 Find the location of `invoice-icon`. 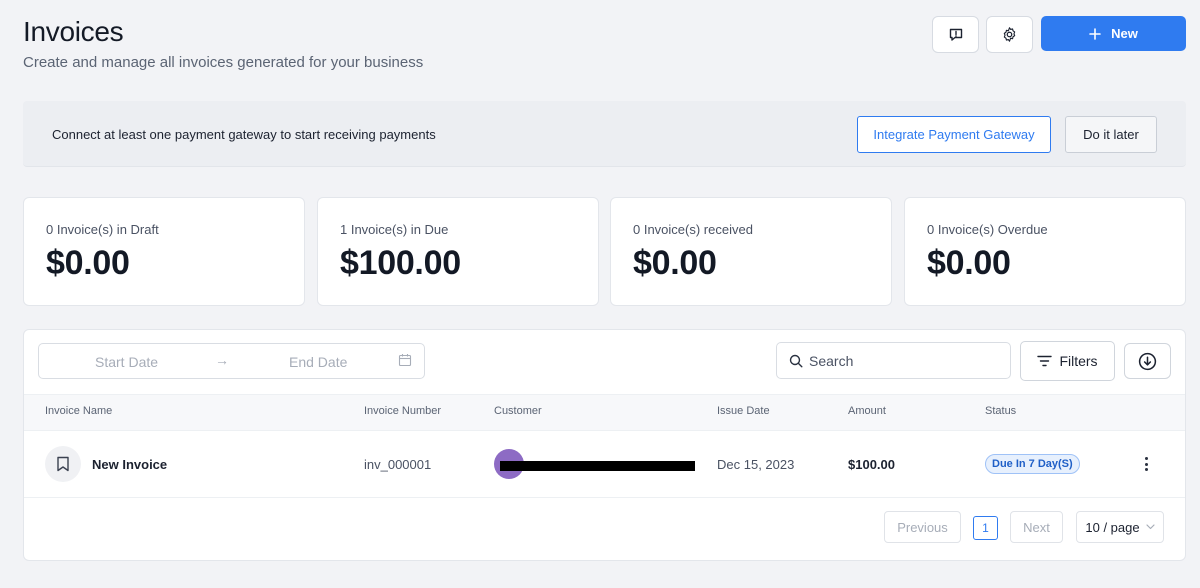

invoice-icon is located at coordinates (63, 464).